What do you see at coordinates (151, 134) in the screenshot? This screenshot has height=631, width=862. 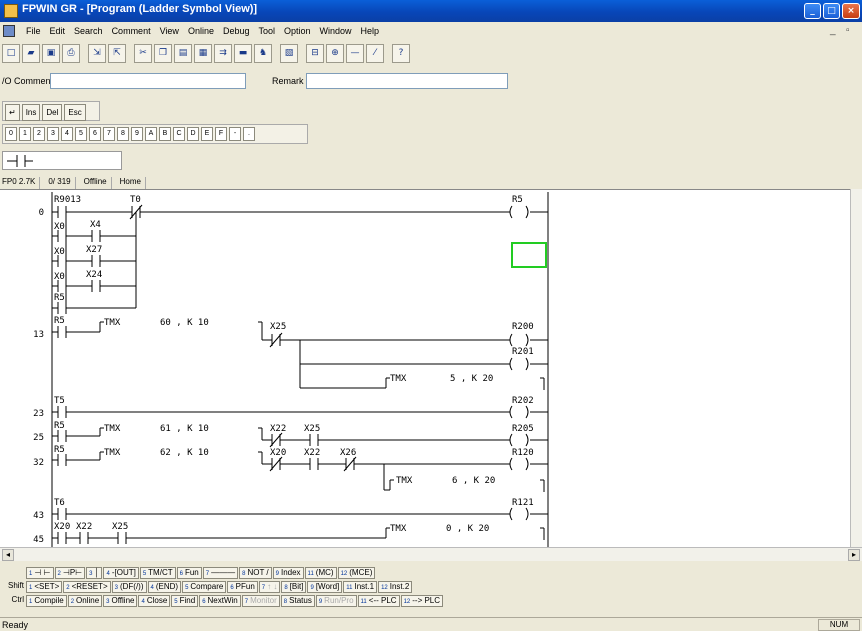 I see `hex-key: A` at bounding box center [151, 134].